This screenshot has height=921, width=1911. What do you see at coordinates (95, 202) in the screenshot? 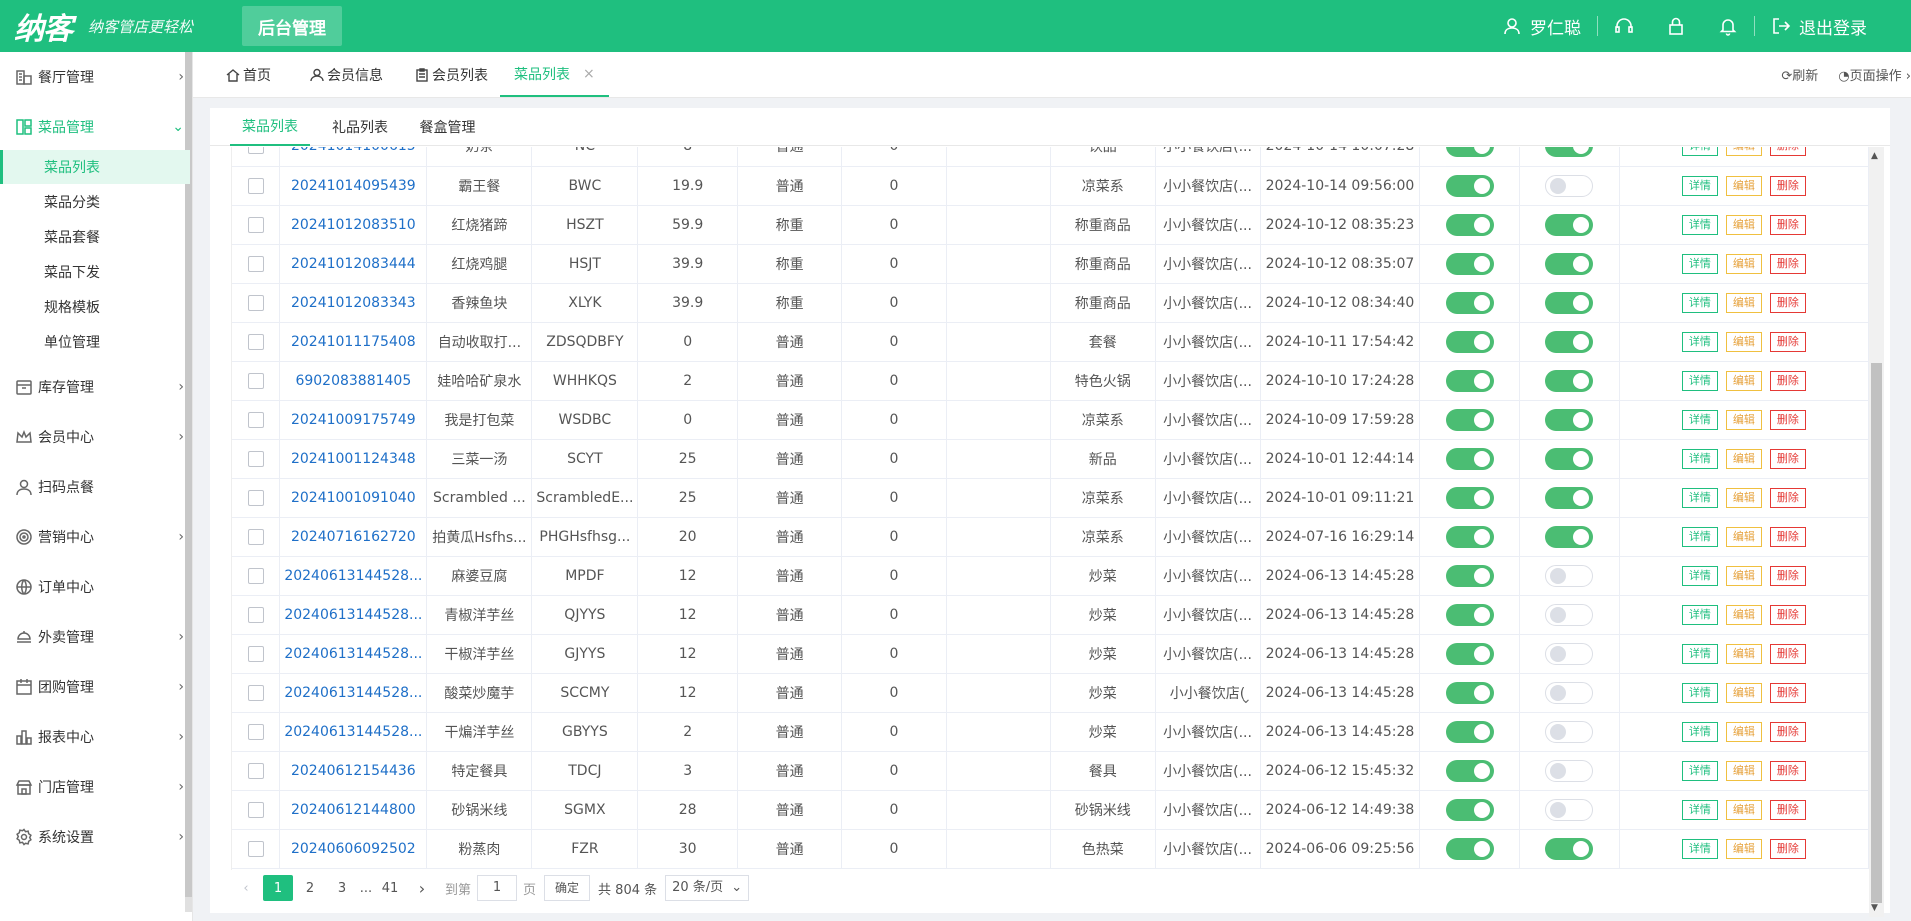
I see `sidebar-subitem-dish-category: 菜品分类` at bounding box center [95, 202].